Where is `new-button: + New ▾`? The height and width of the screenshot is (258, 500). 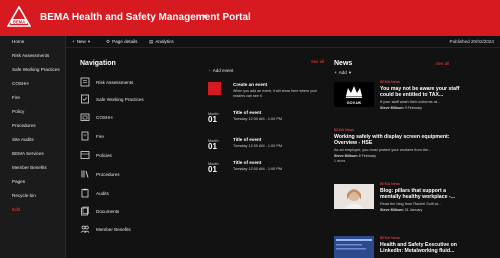
new-button: + New ▾ is located at coordinates (82, 42).